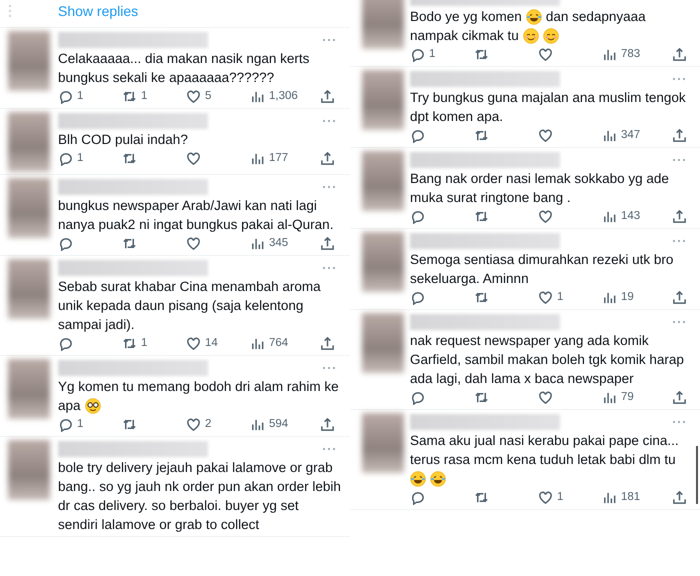 The width and height of the screenshot is (700, 576). What do you see at coordinates (189, 287) in the screenshot?
I see `reply-text: Sebab surat khabar Cina menambah aroma` at bounding box center [189, 287].